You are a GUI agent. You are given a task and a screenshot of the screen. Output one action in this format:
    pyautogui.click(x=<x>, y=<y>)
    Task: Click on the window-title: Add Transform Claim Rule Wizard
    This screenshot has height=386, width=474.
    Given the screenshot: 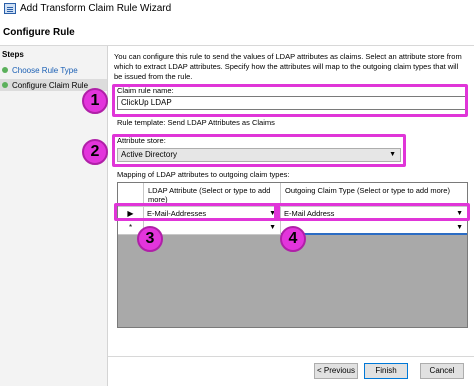 What is the action you would take?
    pyautogui.click(x=96, y=8)
    